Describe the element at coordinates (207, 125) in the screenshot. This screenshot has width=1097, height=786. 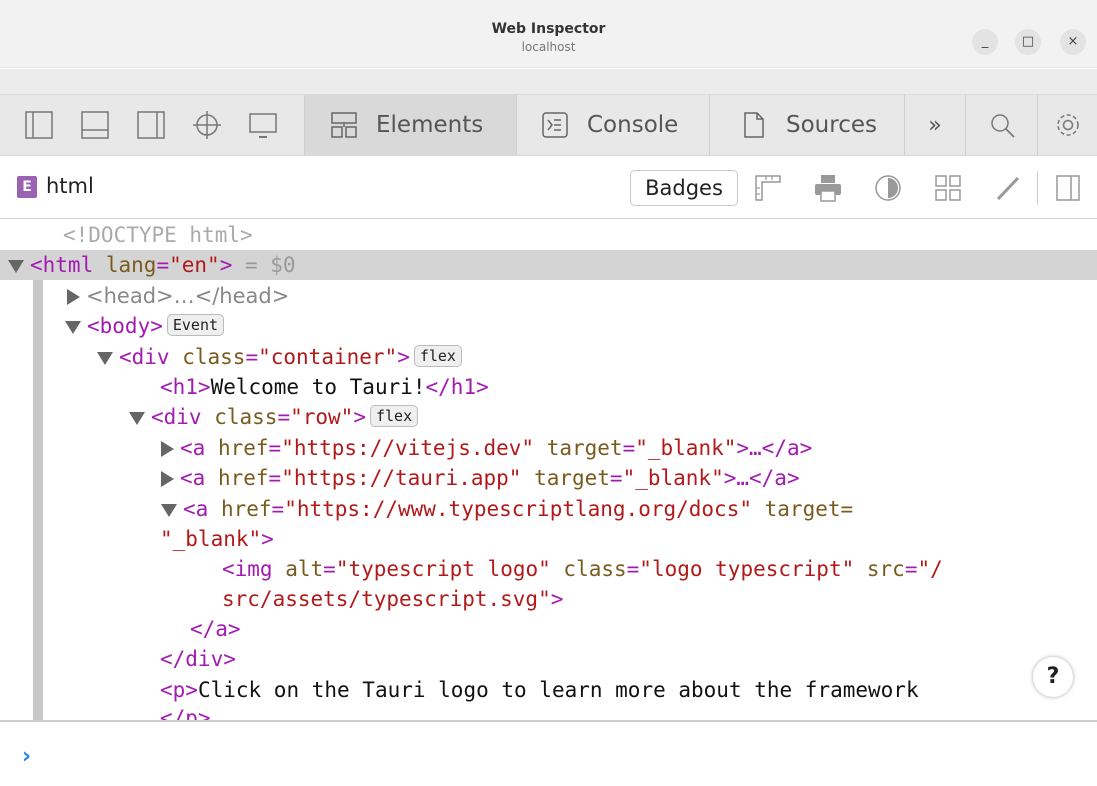
I see `crosshair-icon` at that location.